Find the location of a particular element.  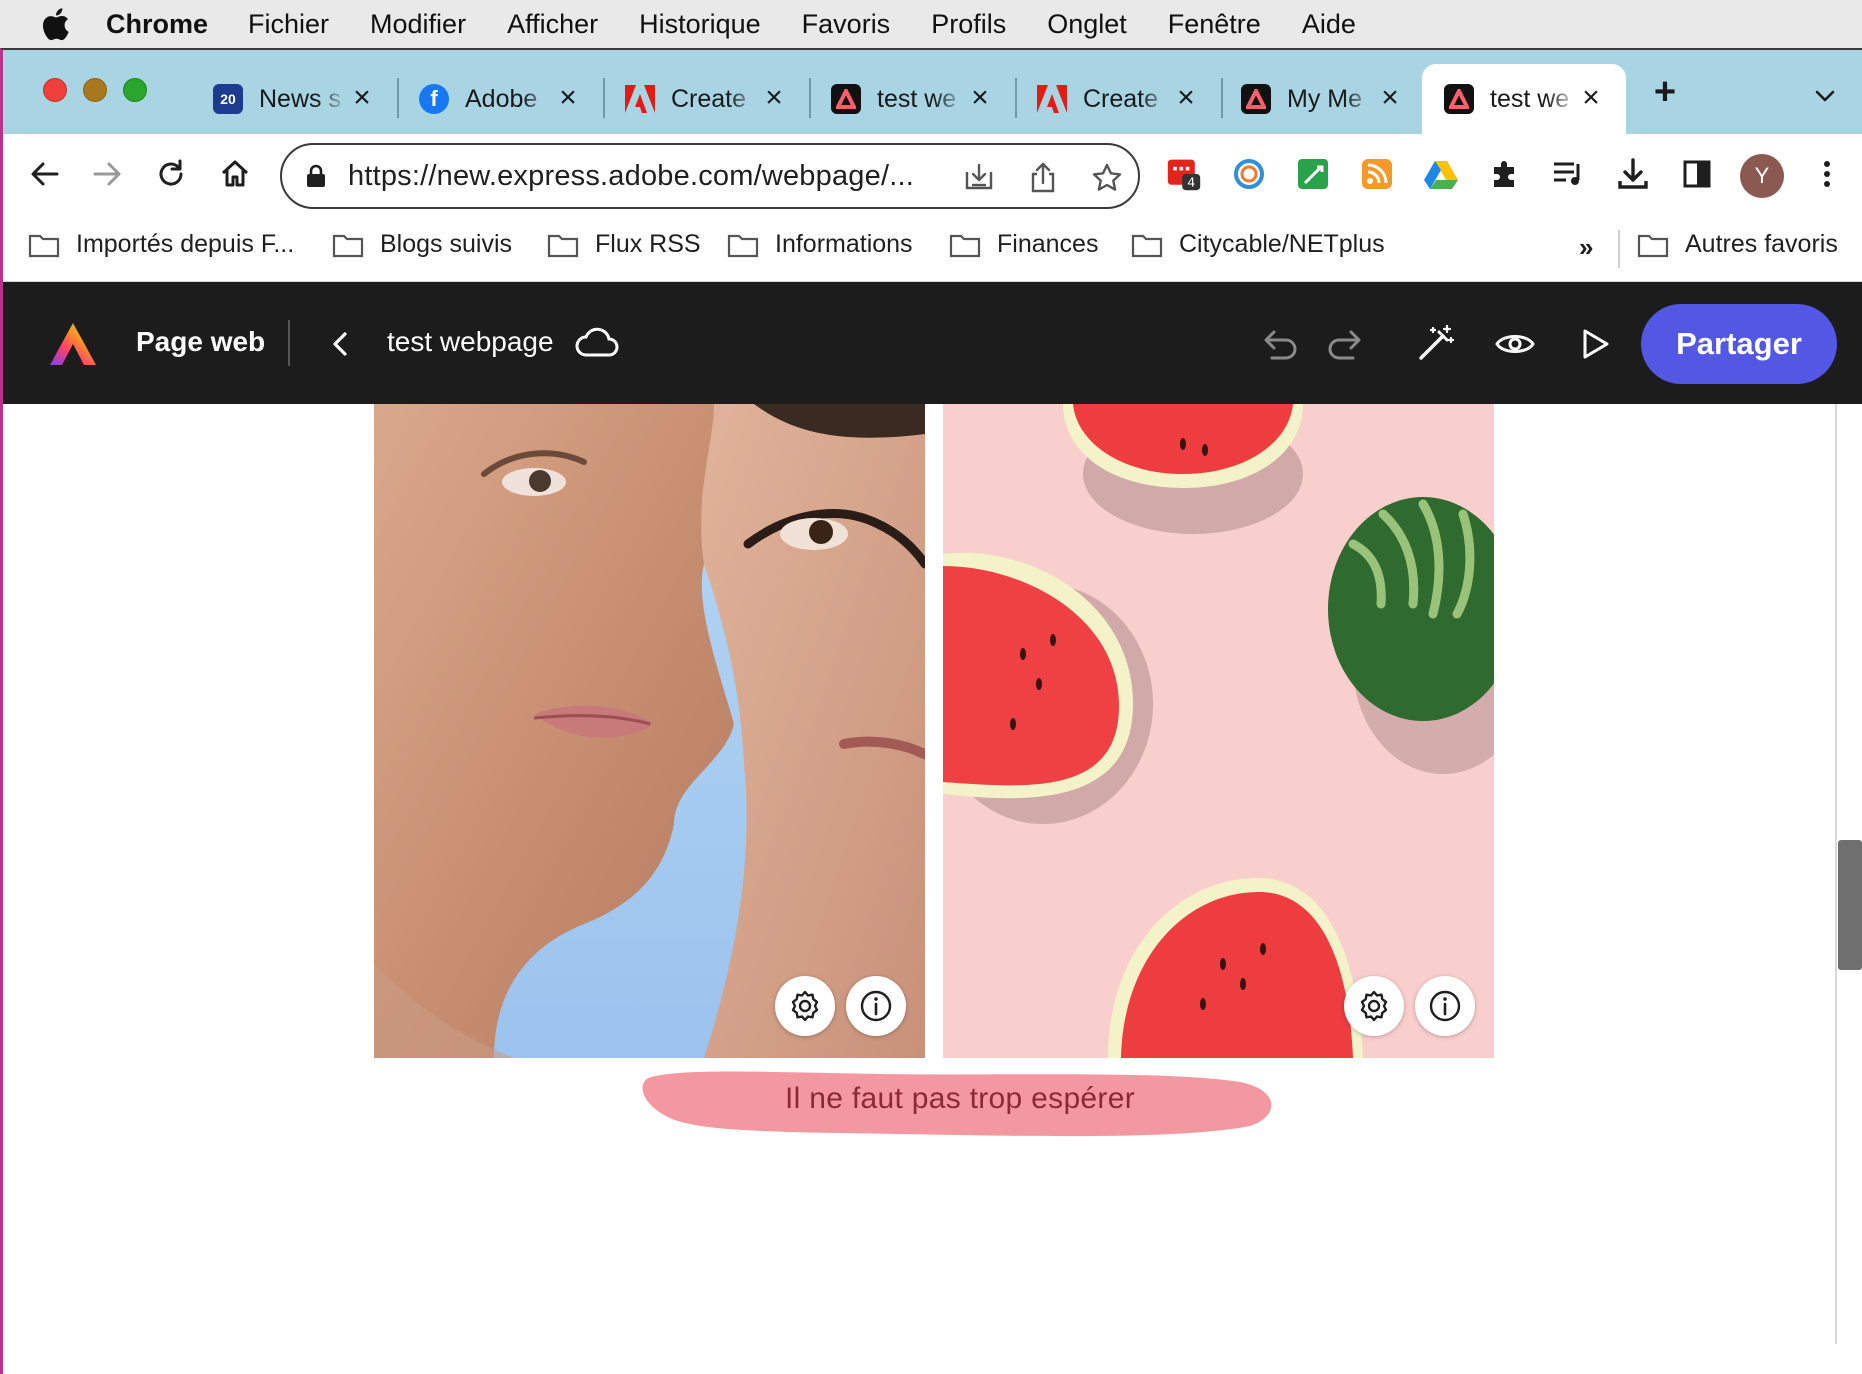

browser-tab: test we × is located at coordinates (913, 99).